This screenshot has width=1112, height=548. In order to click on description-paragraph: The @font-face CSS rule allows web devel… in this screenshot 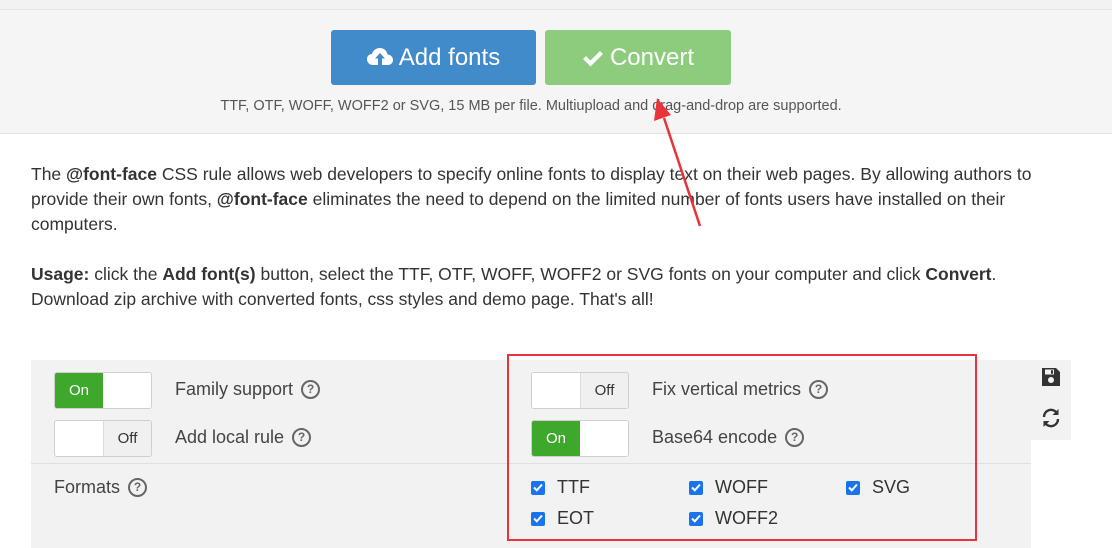, I will do `click(551, 199)`.